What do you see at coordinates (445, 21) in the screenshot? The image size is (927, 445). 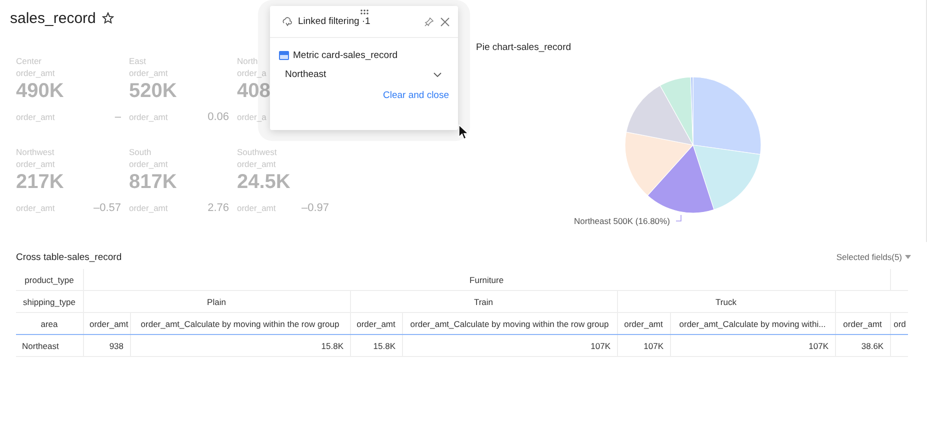 I see `close-icon` at bounding box center [445, 21].